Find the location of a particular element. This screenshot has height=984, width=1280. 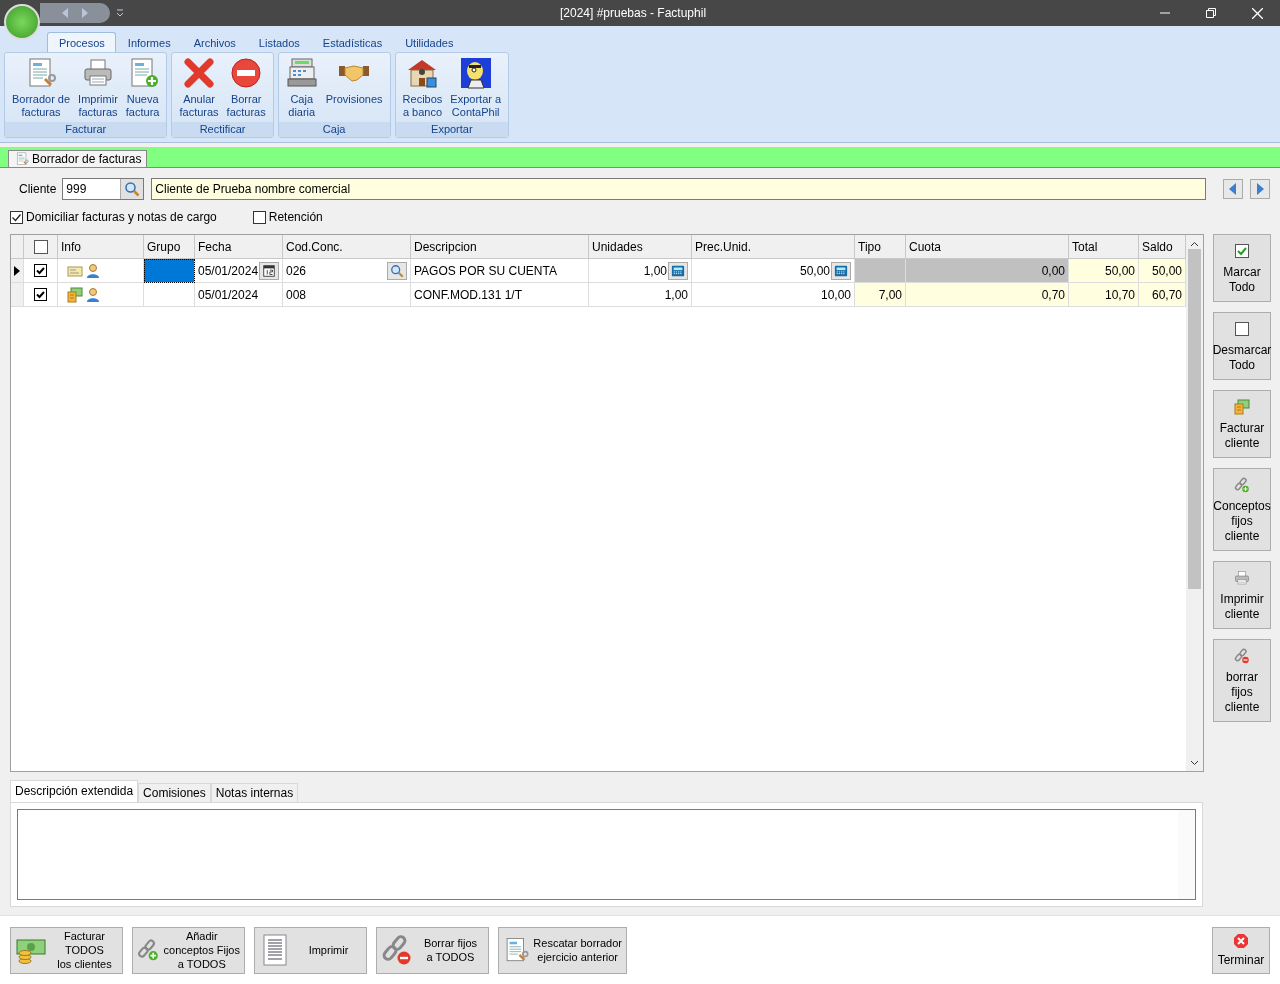

column-header: Descripcion is located at coordinates (500, 247).